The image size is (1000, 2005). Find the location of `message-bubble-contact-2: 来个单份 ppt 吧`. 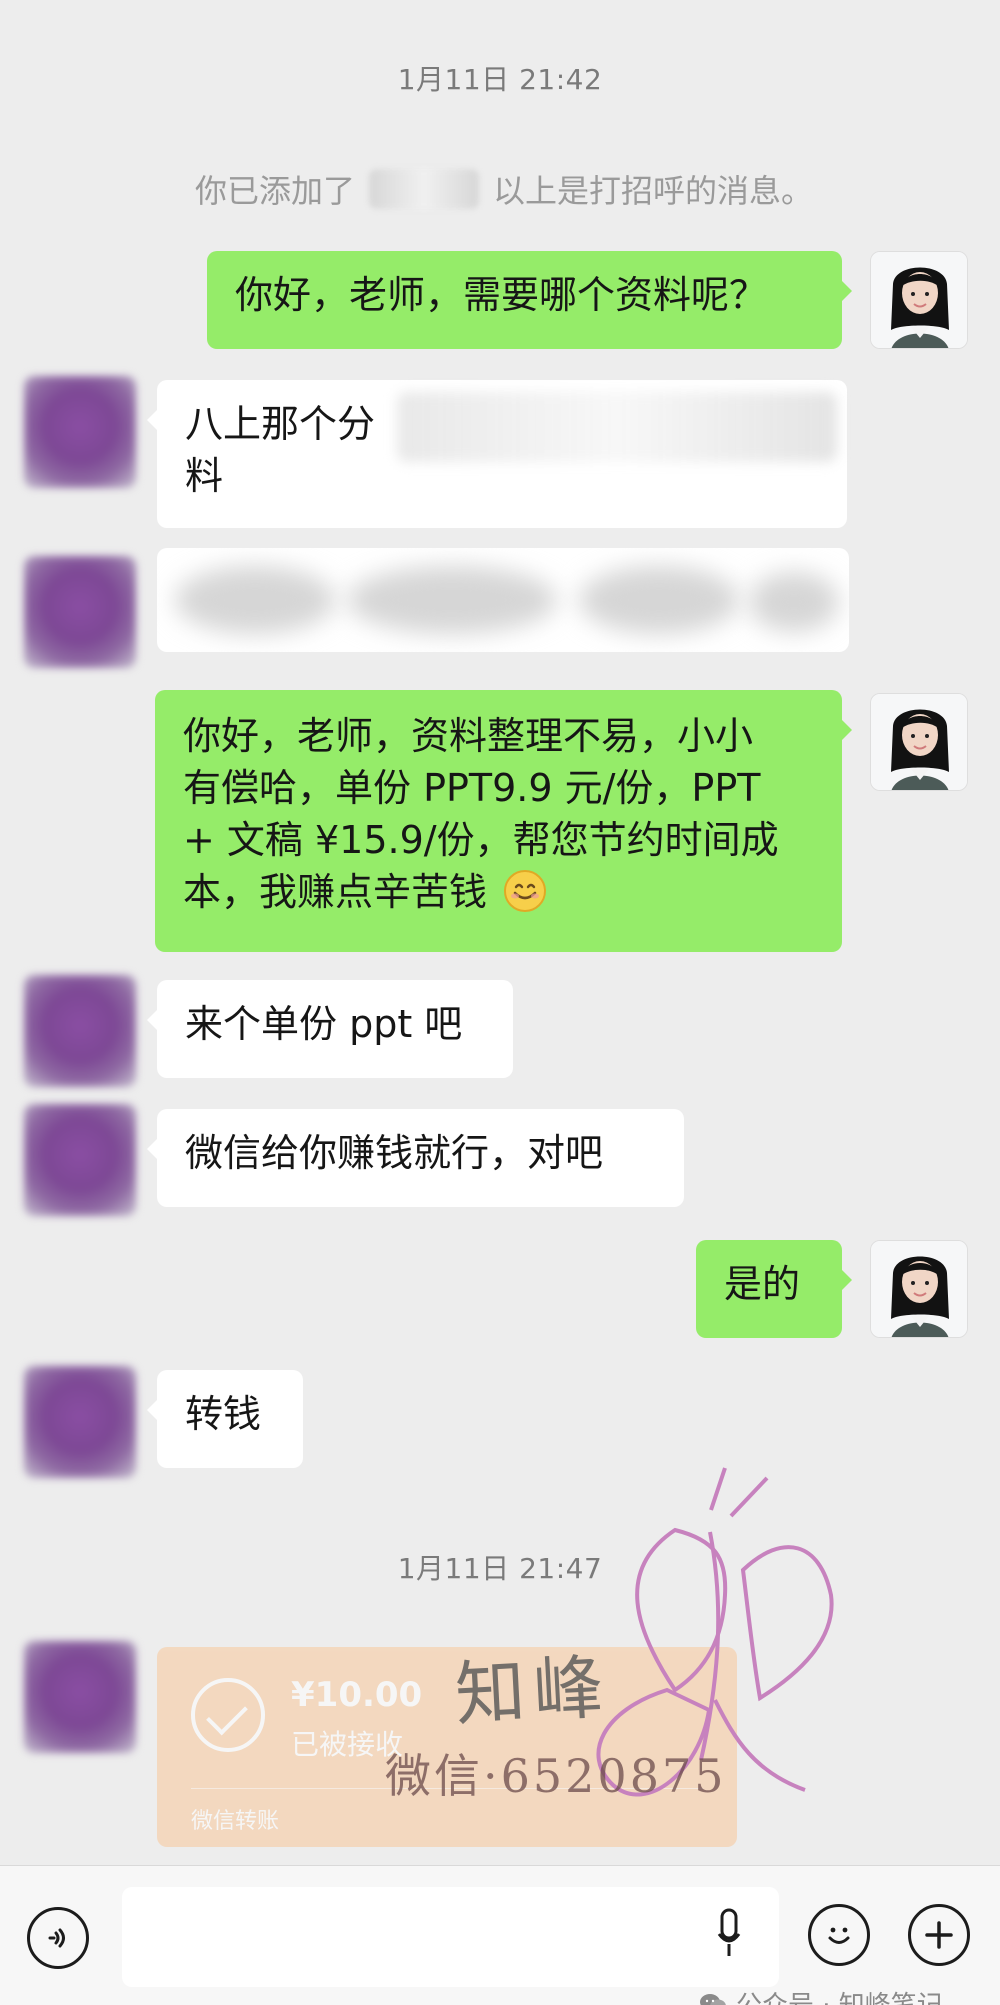

message-bubble-contact-2: 来个单份 ppt 吧 is located at coordinates (330, 1029).